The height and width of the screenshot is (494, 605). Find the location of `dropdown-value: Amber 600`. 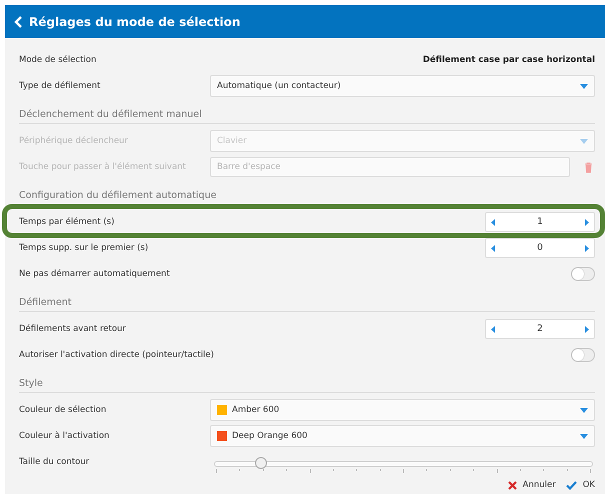

dropdown-value: Amber 600 is located at coordinates (256, 410).